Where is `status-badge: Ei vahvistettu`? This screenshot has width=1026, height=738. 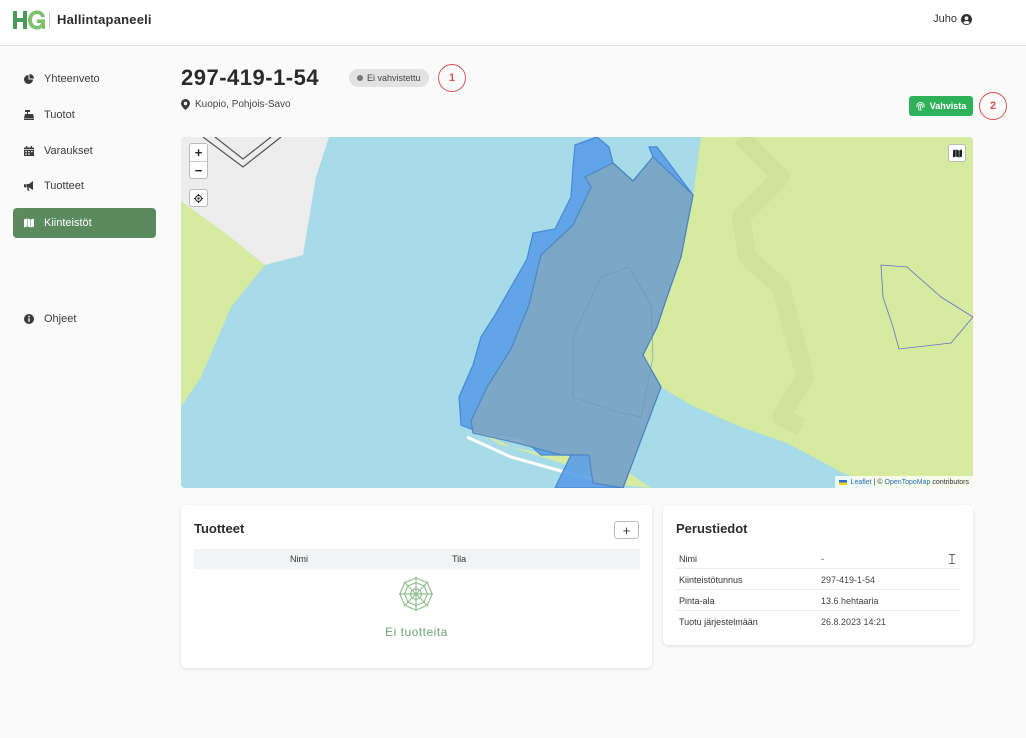
status-badge: Ei vahvistettu is located at coordinates (389, 78).